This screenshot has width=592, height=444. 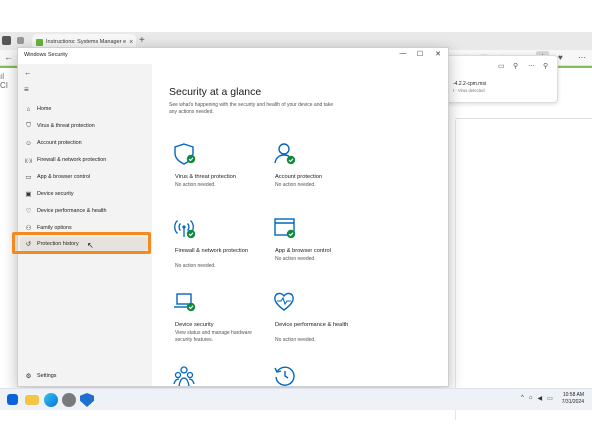 I want to click on sidebar-item-settings: ⚙ Settings, so click(x=84, y=376).